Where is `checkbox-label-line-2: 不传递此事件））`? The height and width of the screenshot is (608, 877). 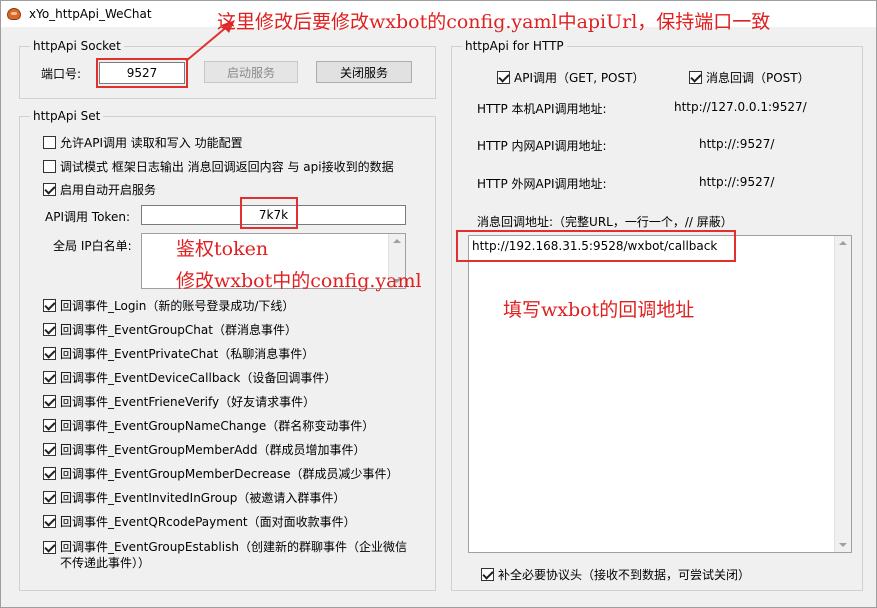
checkbox-label-line-2: 不传递此事件）） is located at coordinates (105, 563).